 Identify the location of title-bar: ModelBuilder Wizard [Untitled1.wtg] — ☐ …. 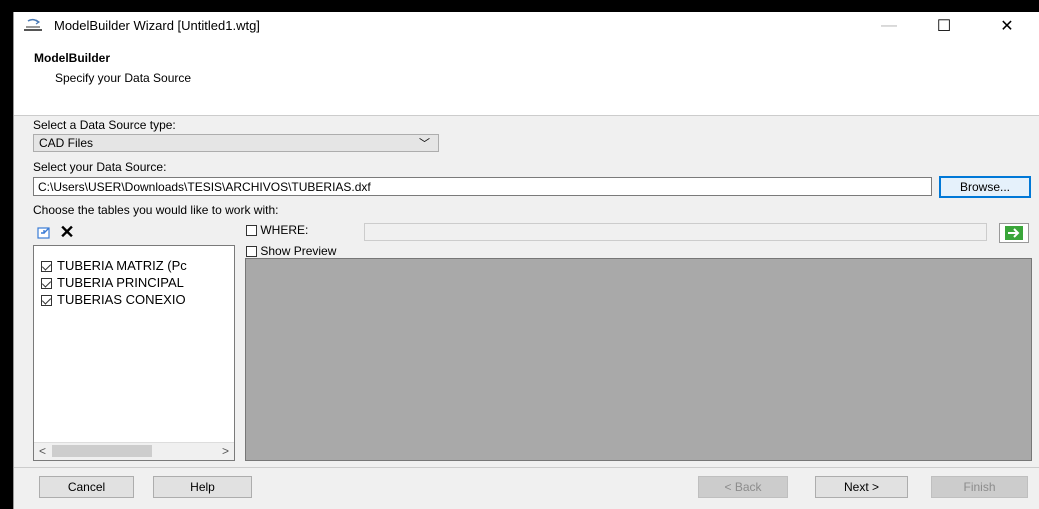
(526, 26).